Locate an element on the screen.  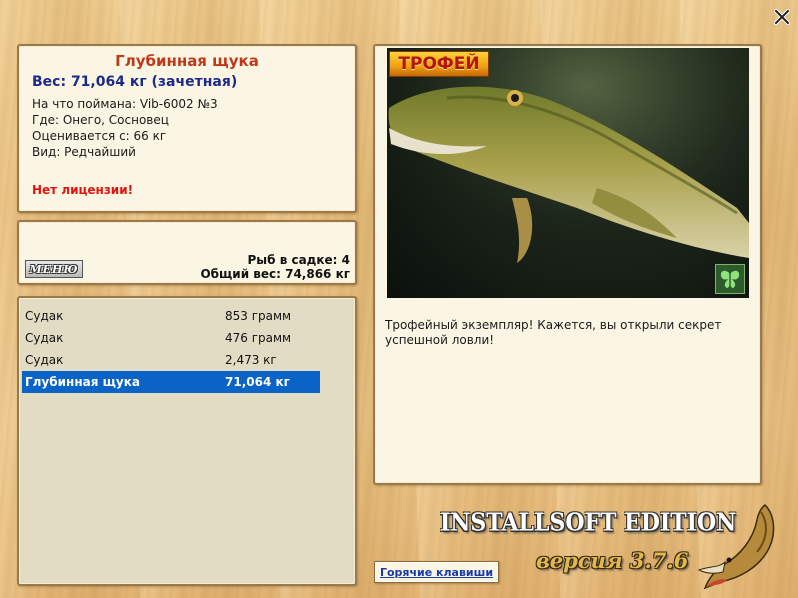
fish-weight: Вес: 71,064 кг (зачетная) is located at coordinates (135, 82).